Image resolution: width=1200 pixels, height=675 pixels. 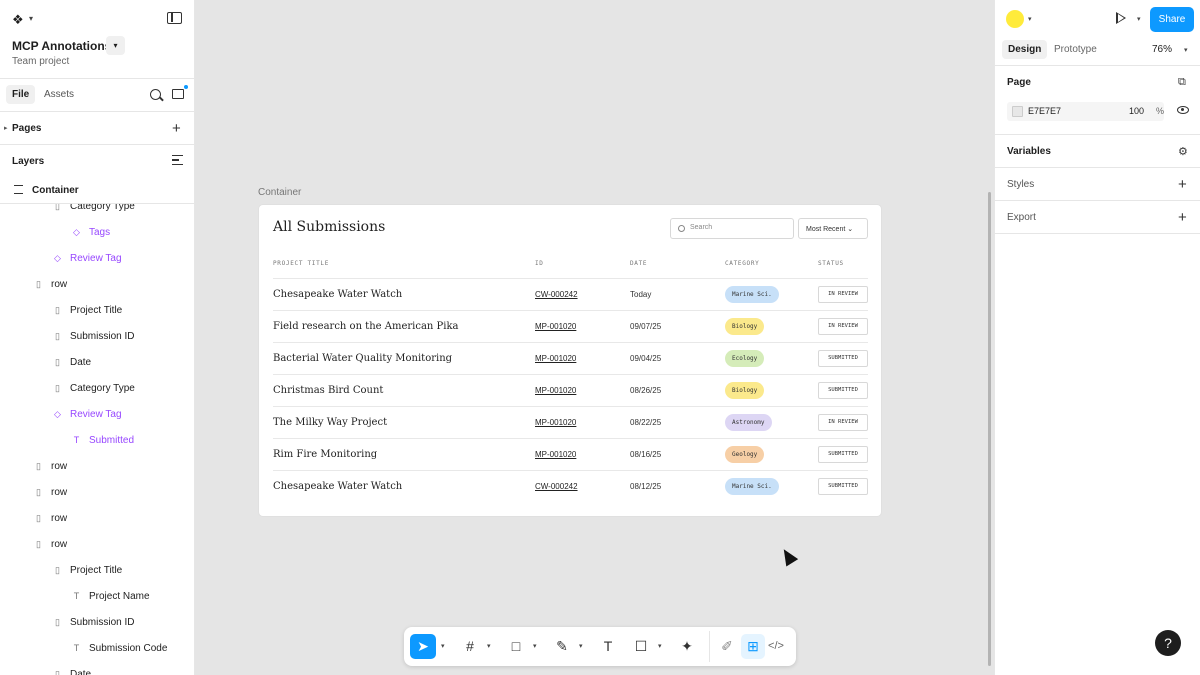 What do you see at coordinates (1168, 643) in the screenshot?
I see `help-button: ?` at bounding box center [1168, 643].